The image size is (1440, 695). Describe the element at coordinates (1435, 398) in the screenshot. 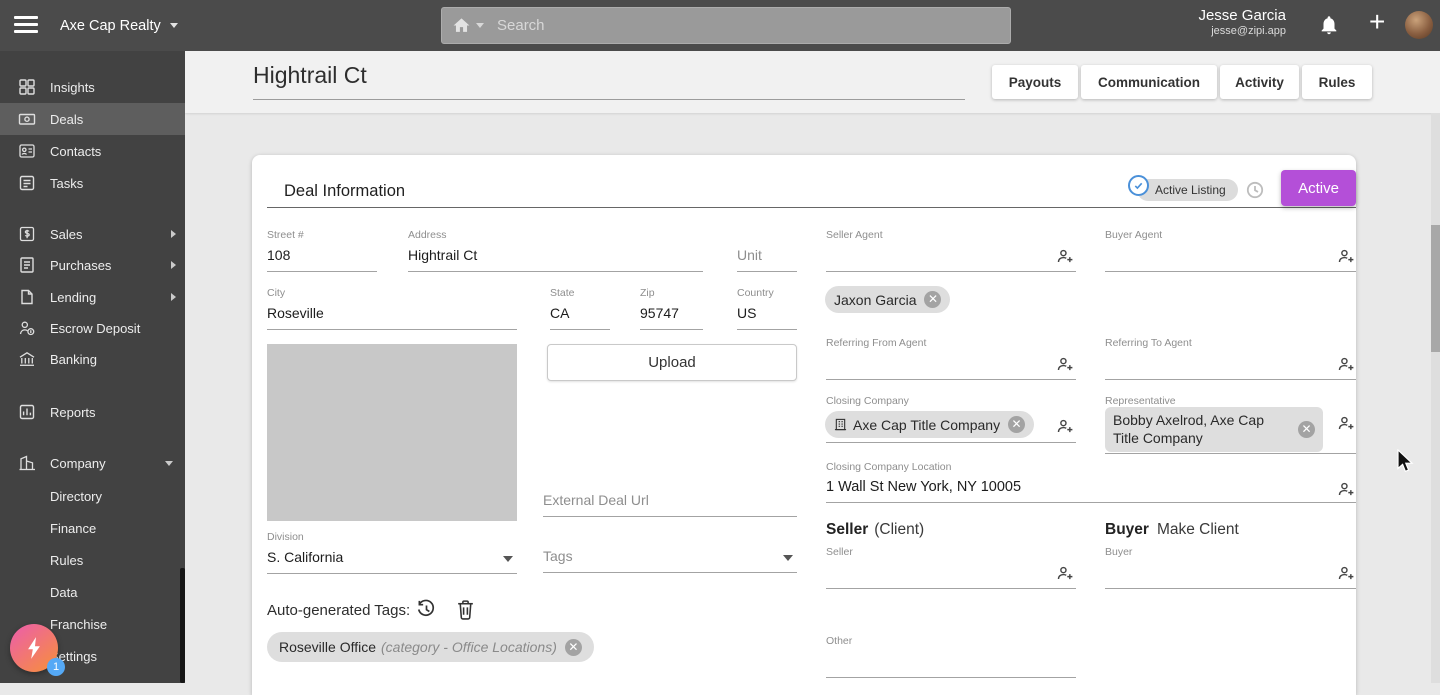

I see `main-scrollbar-track` at that location.